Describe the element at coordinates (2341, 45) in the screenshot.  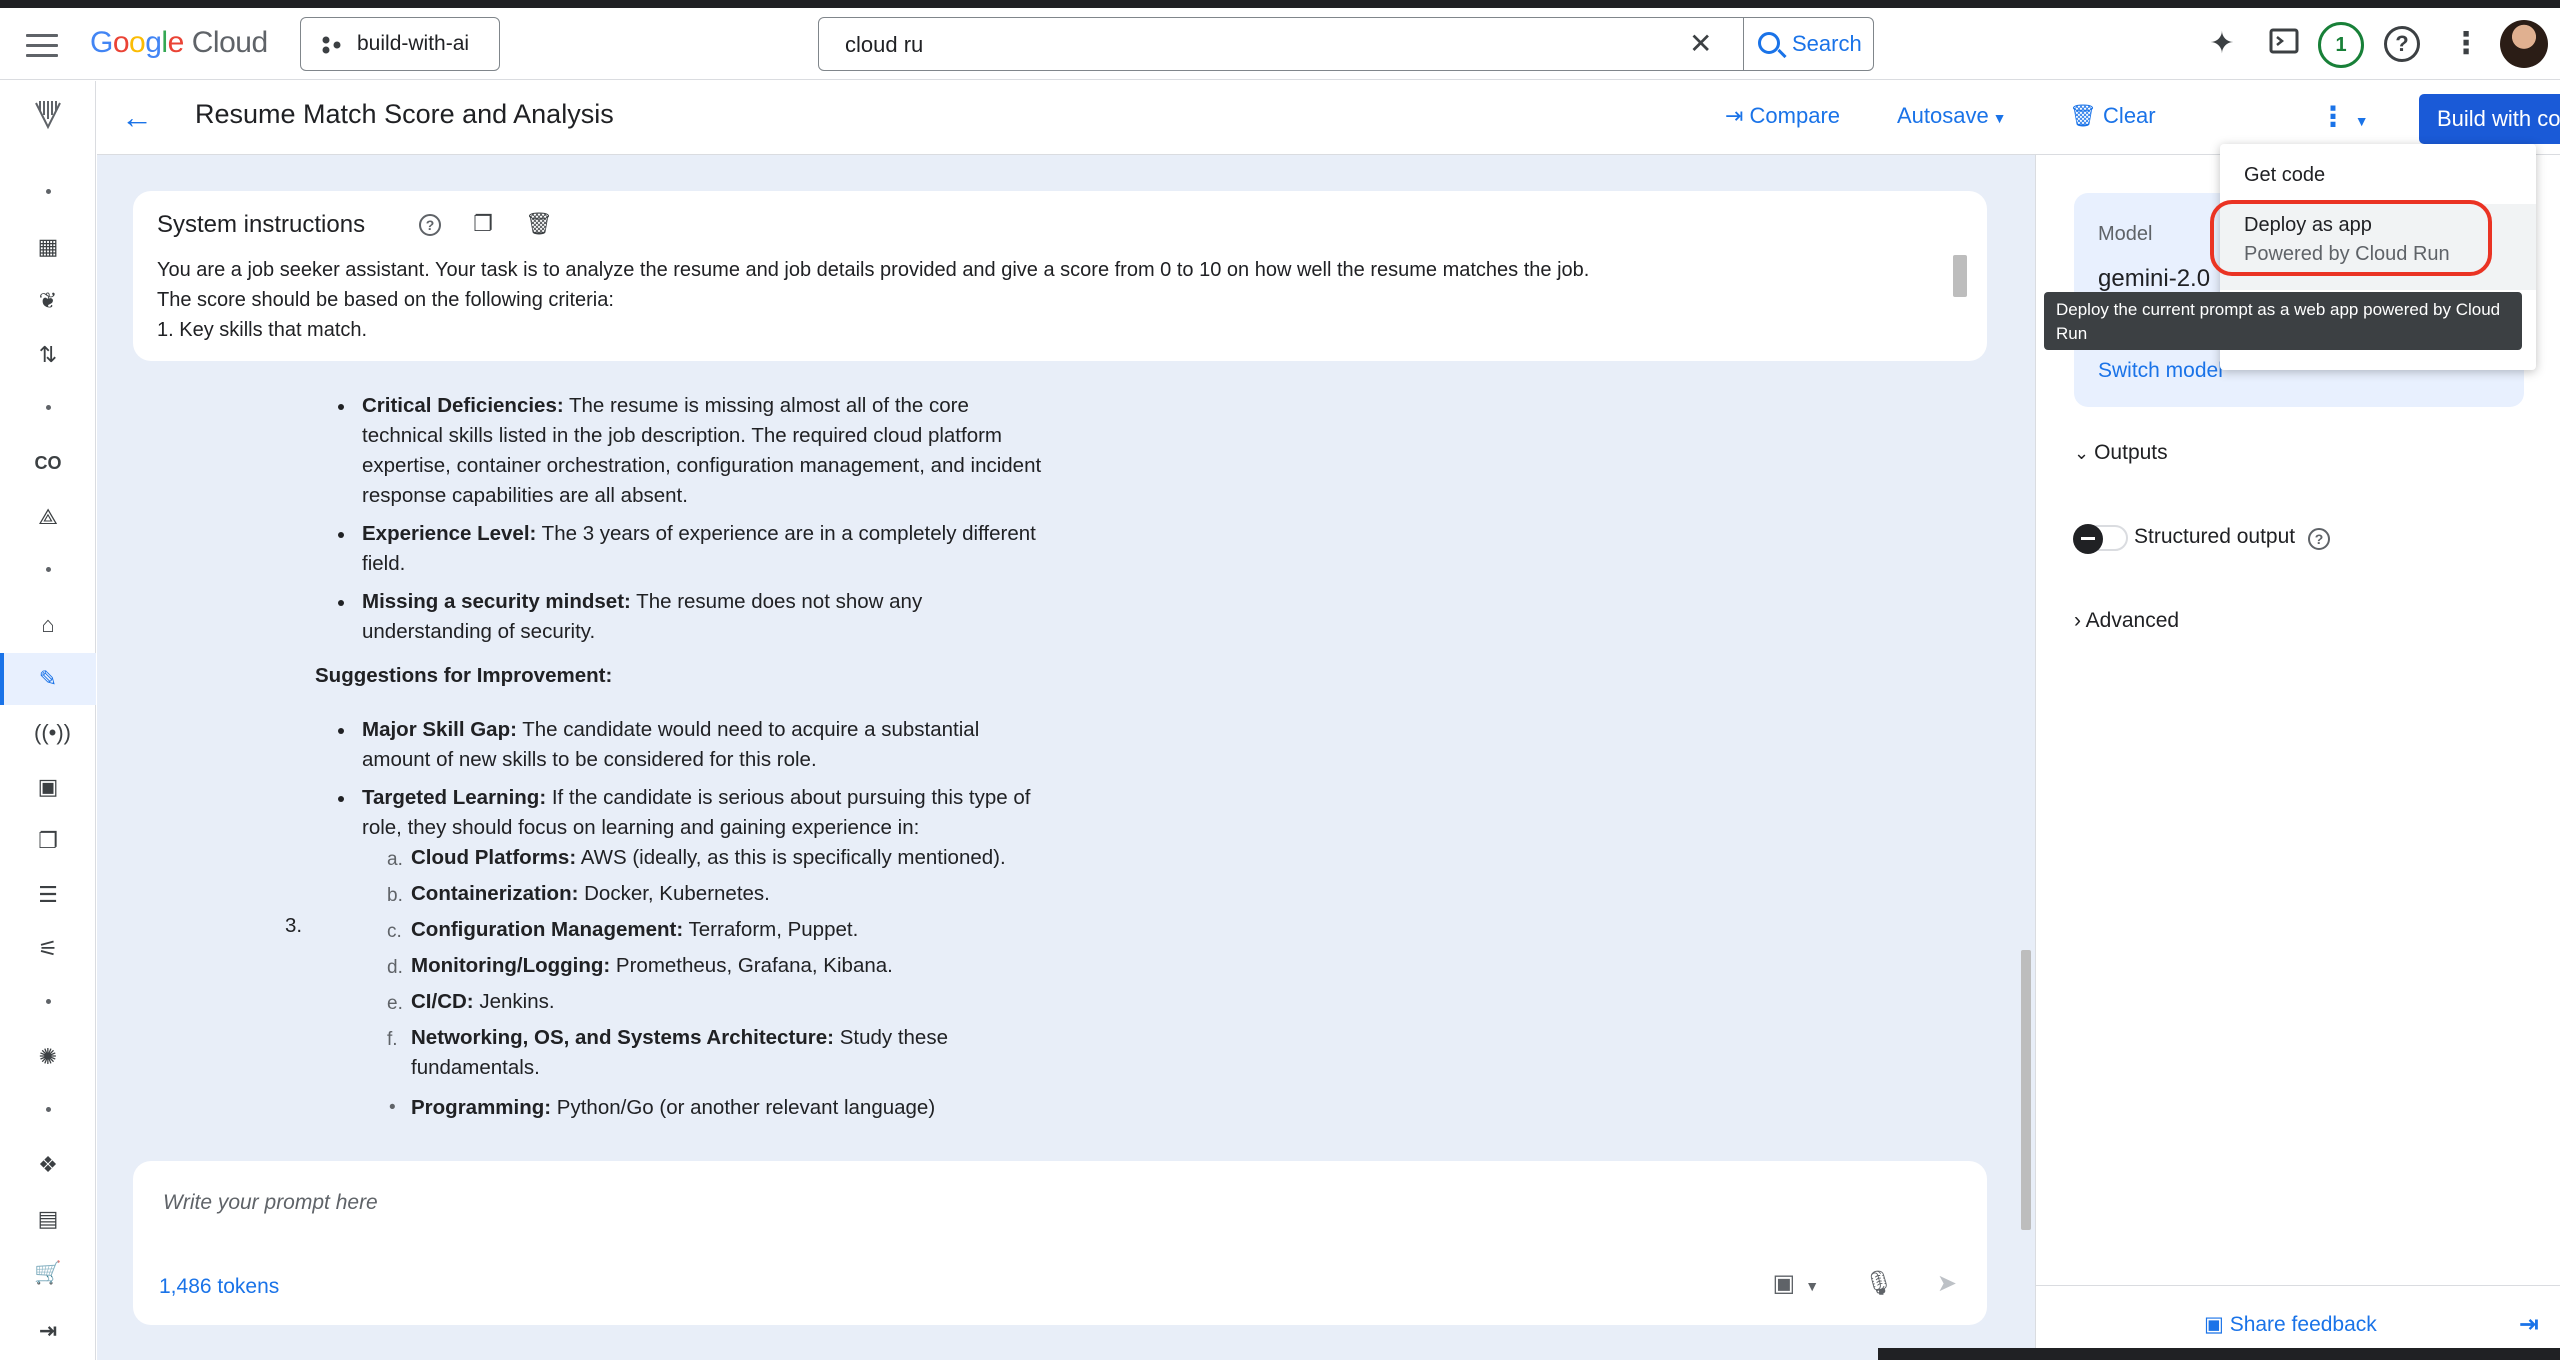
I see `notifications-badge: 1` at that location.